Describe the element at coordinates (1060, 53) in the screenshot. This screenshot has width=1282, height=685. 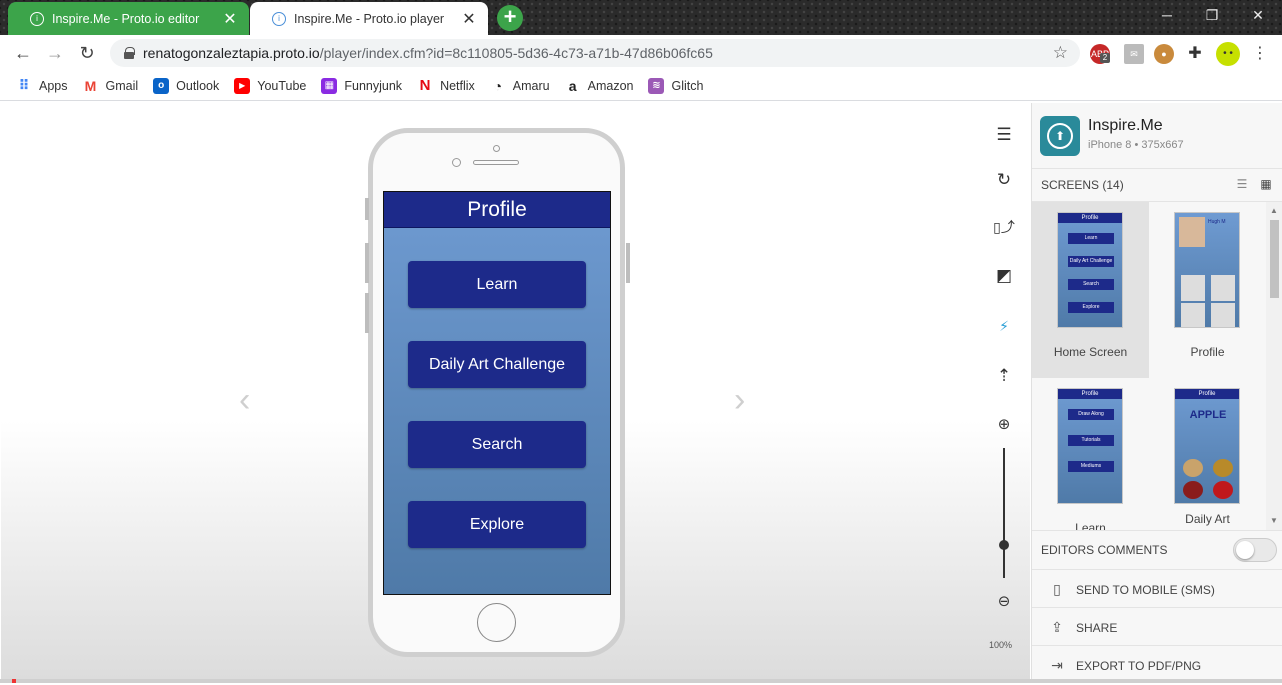
I see `bookmark-star-icon: ☆` at that location.